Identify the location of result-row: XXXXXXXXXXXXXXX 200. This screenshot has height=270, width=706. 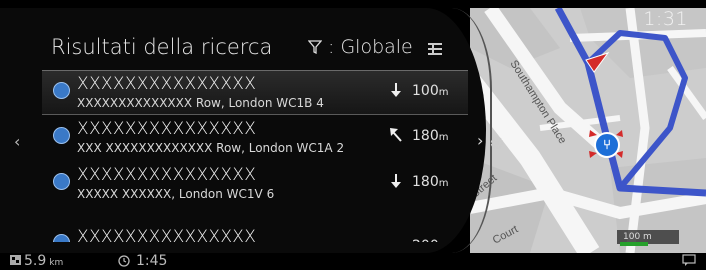
(255, 227).